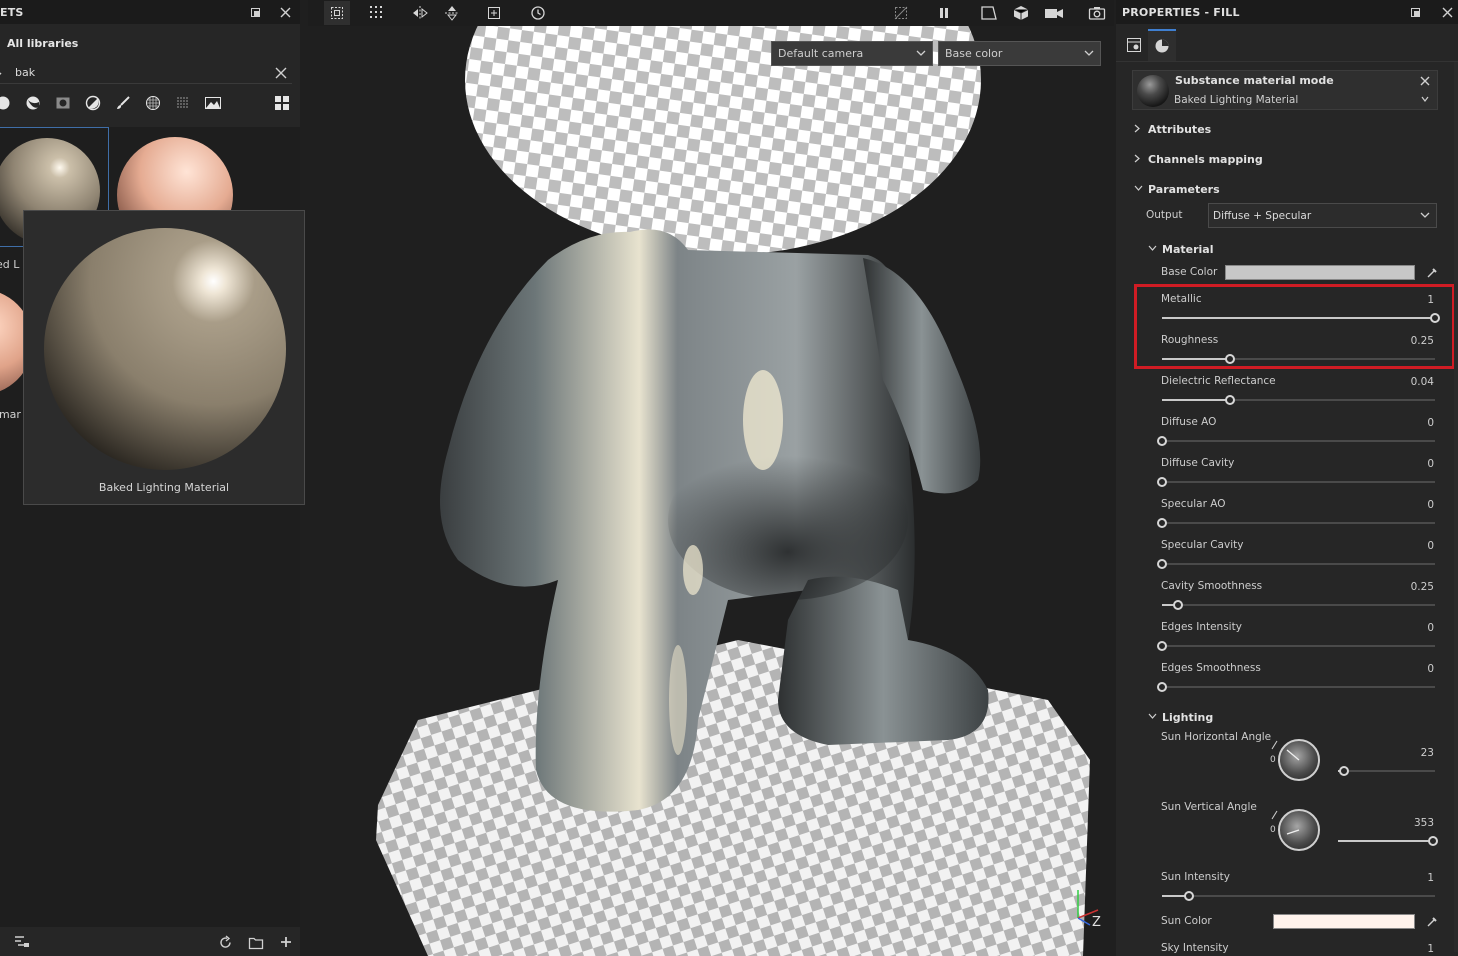 The width and height of the screenshot is (1458, 956). What do you see at coordinates (1456, 507) in the screenshot?
I see `properties-scrollbar` at bounding box center [1456, 507].